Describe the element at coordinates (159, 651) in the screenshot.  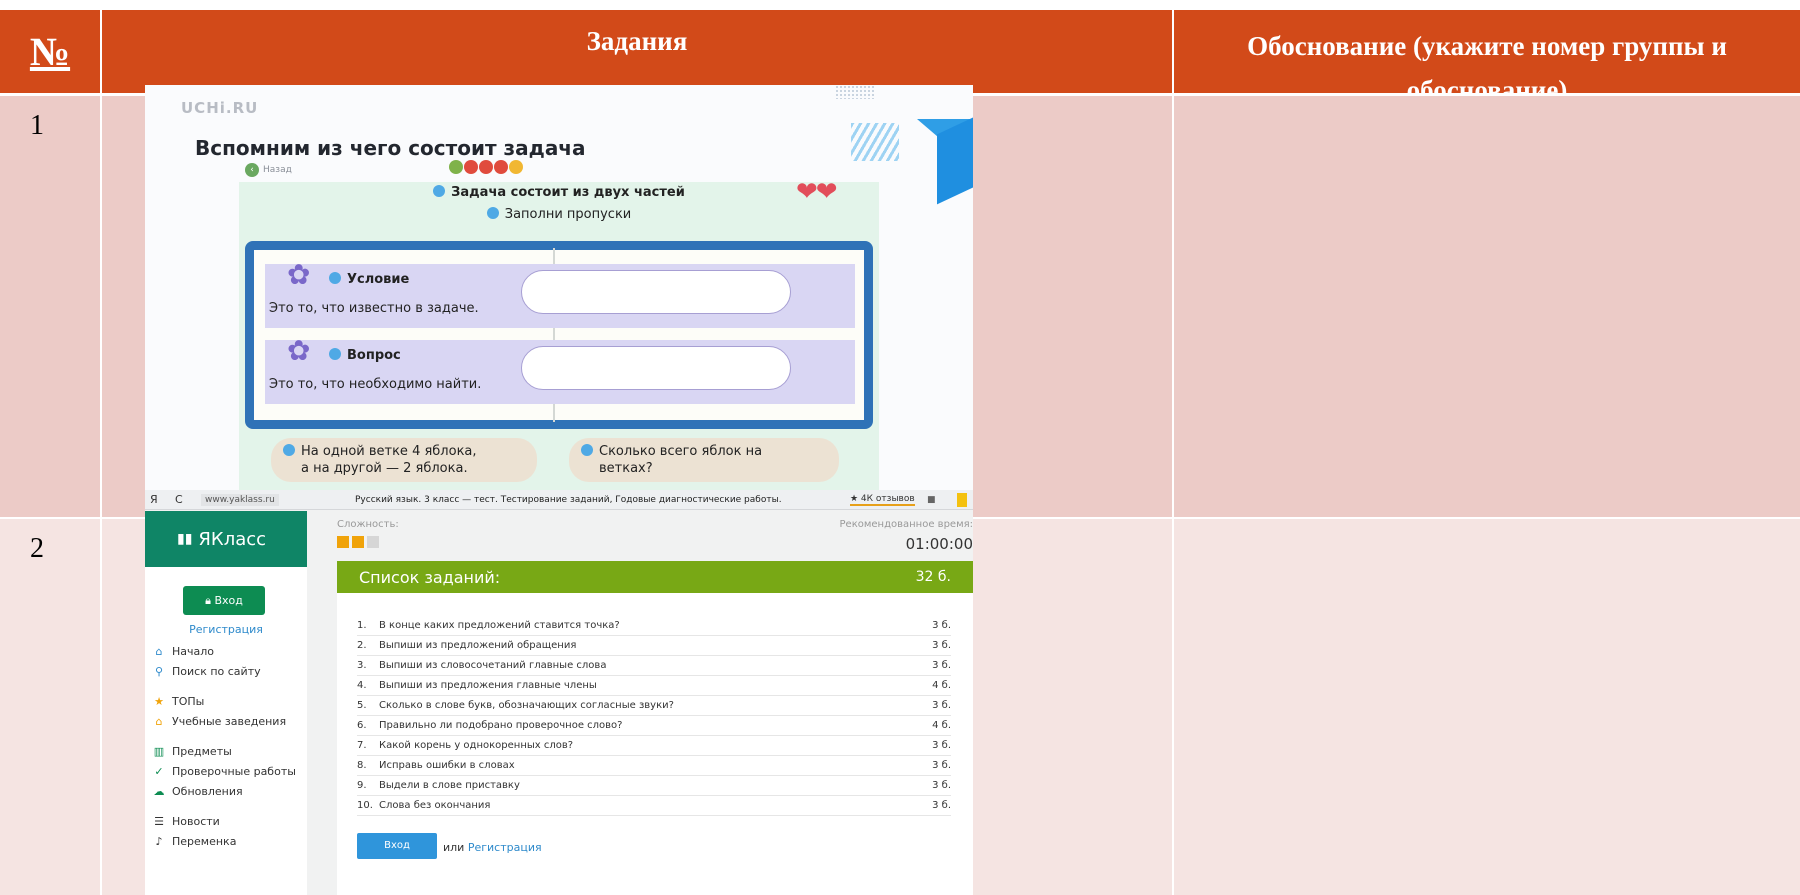
I see `home-icon: ⌂` at that location.